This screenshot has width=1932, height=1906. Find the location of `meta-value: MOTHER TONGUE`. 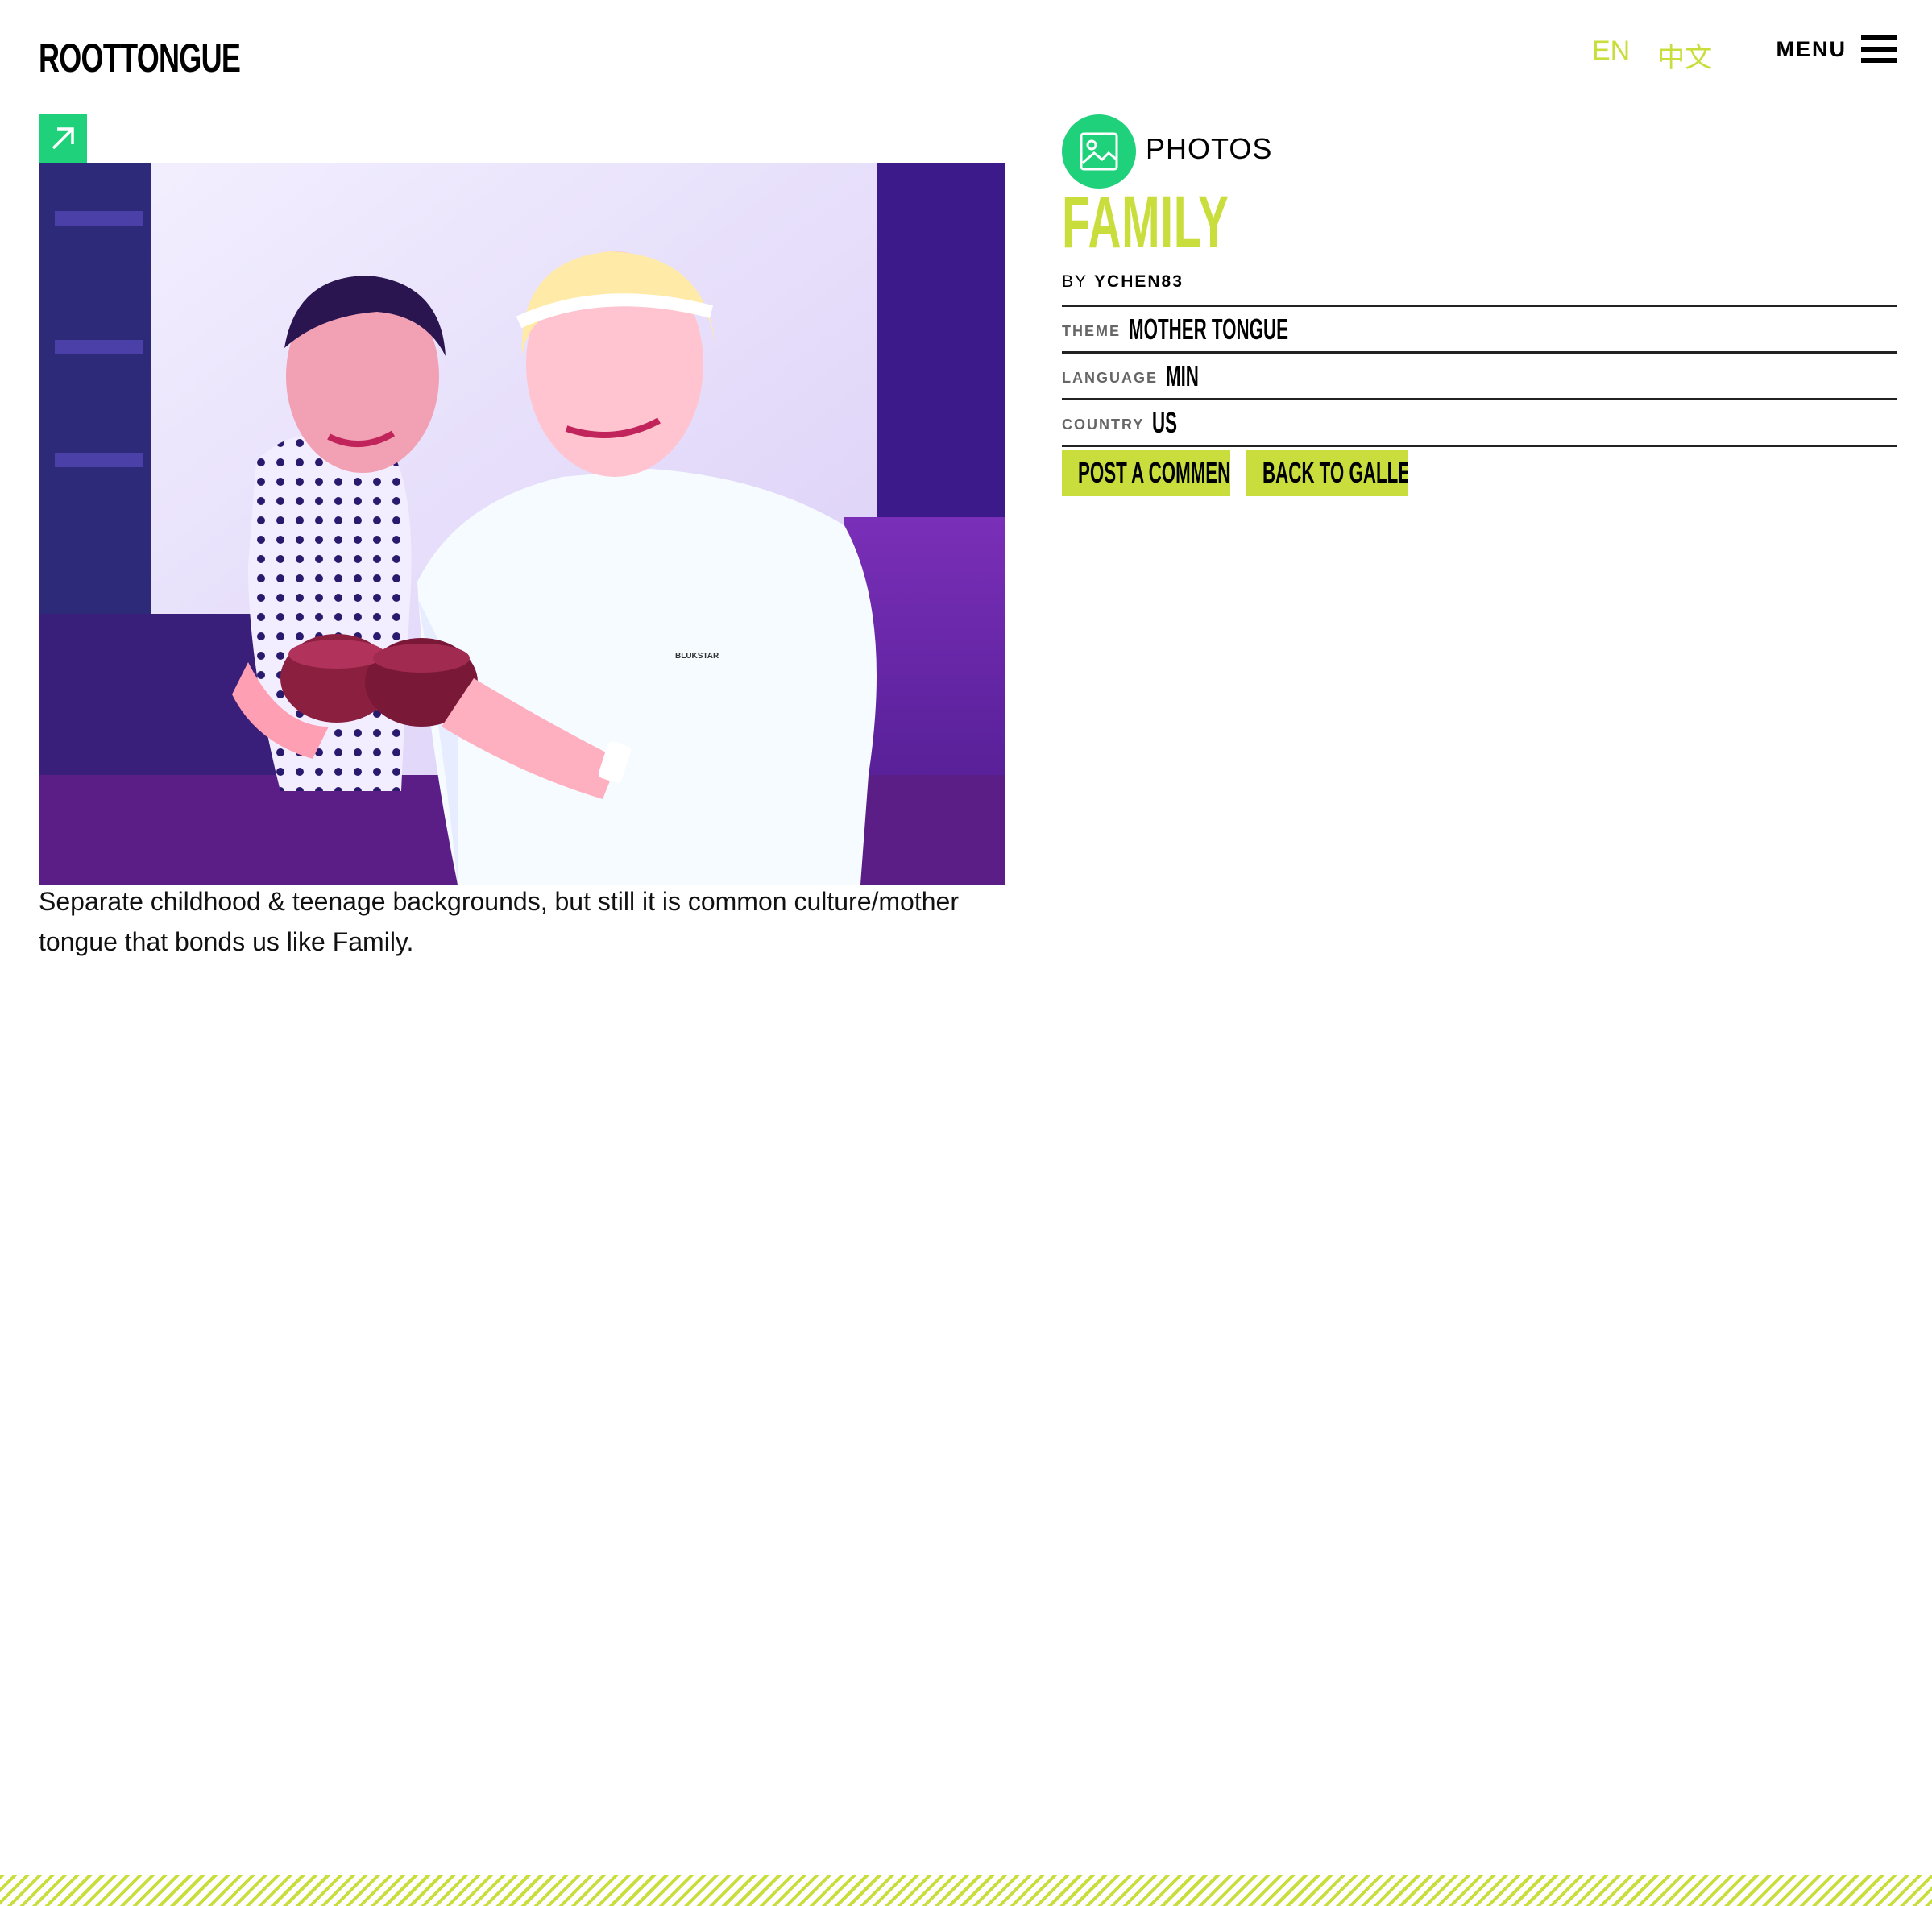

meta-value: MOTHER TONGUE is located at coordinates (1208, 329).